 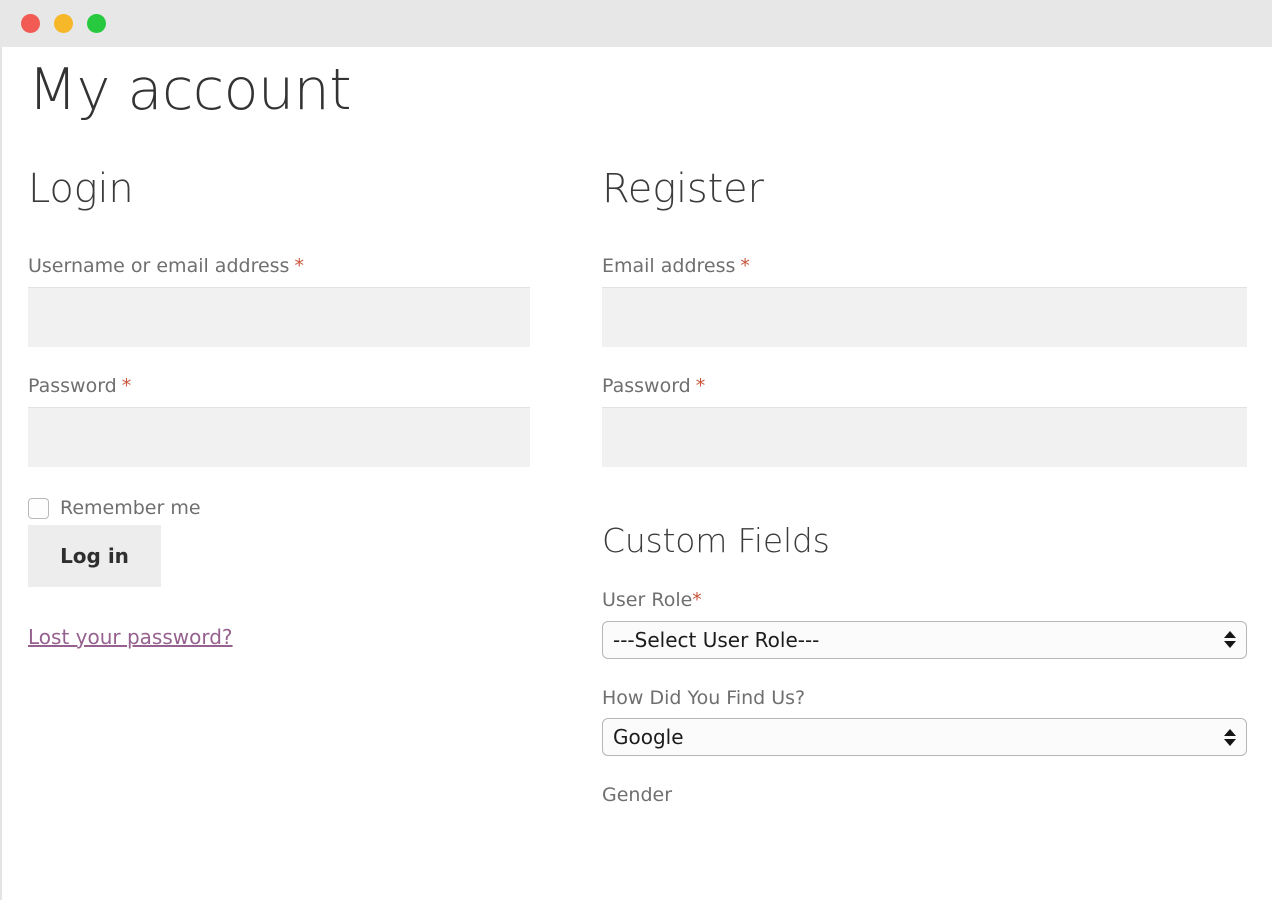 I want to click on login-username-field: Username or email address *, so click(x=279, y=301).